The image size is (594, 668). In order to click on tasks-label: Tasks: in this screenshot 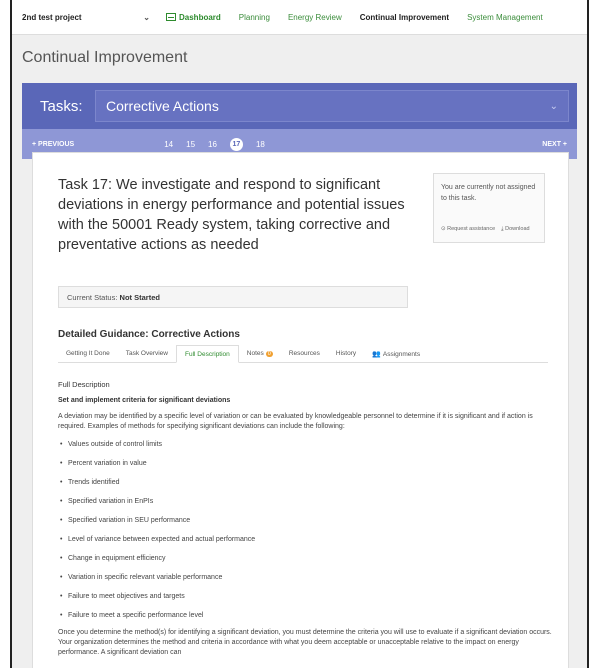, I will do `click(61, 106)`.